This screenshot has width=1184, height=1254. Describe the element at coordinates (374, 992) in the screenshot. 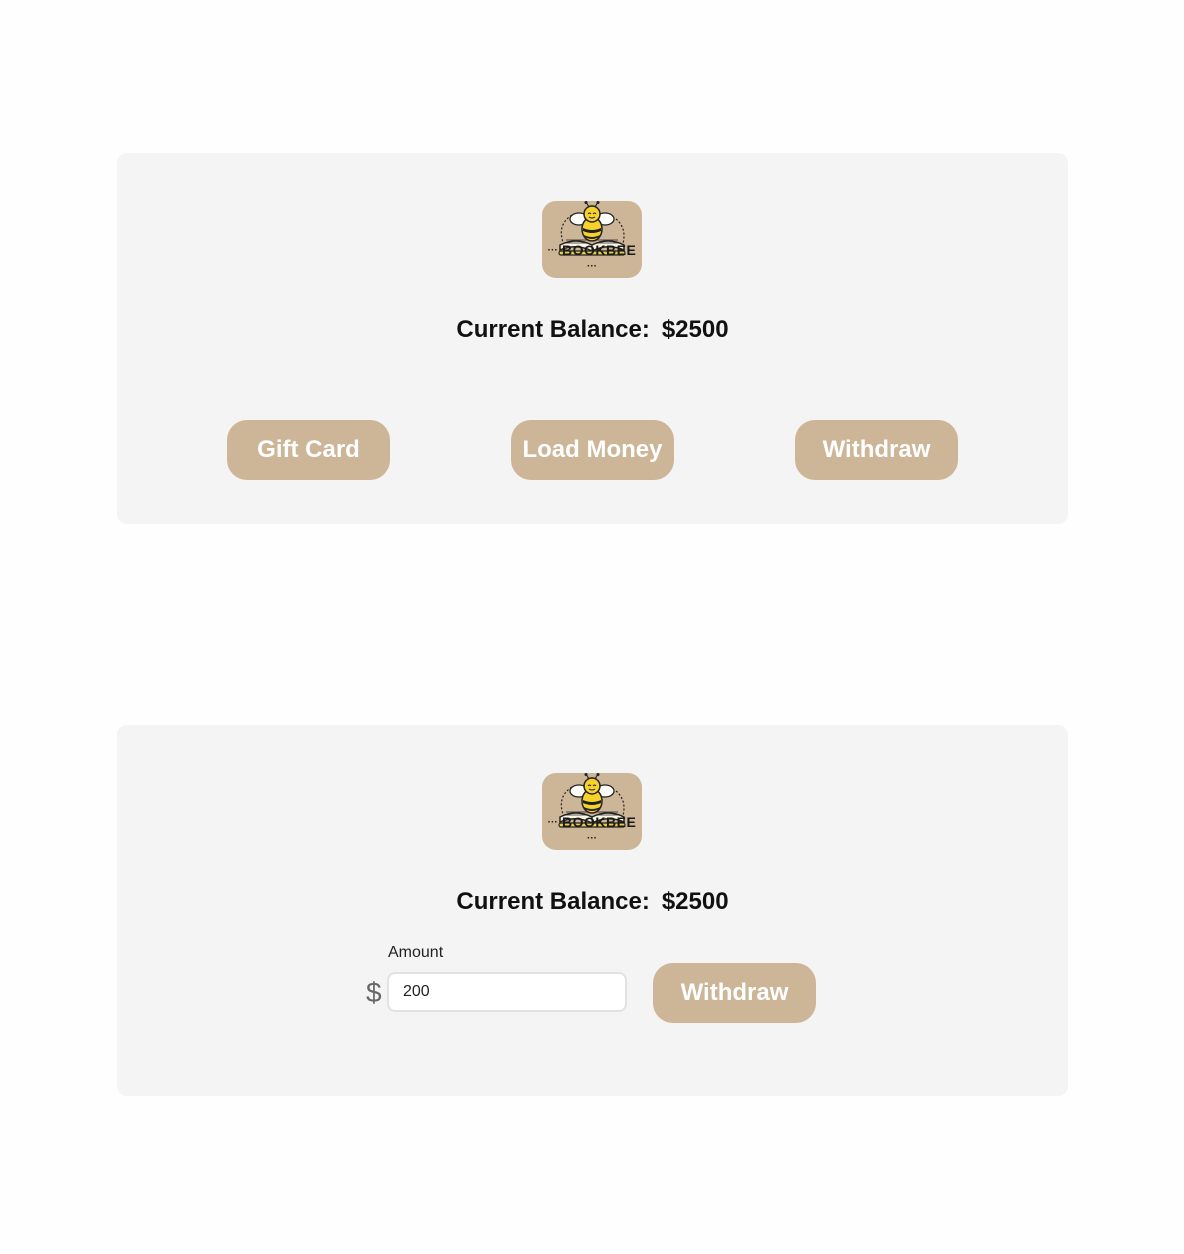

I see `currency-symbol: $` at that location.